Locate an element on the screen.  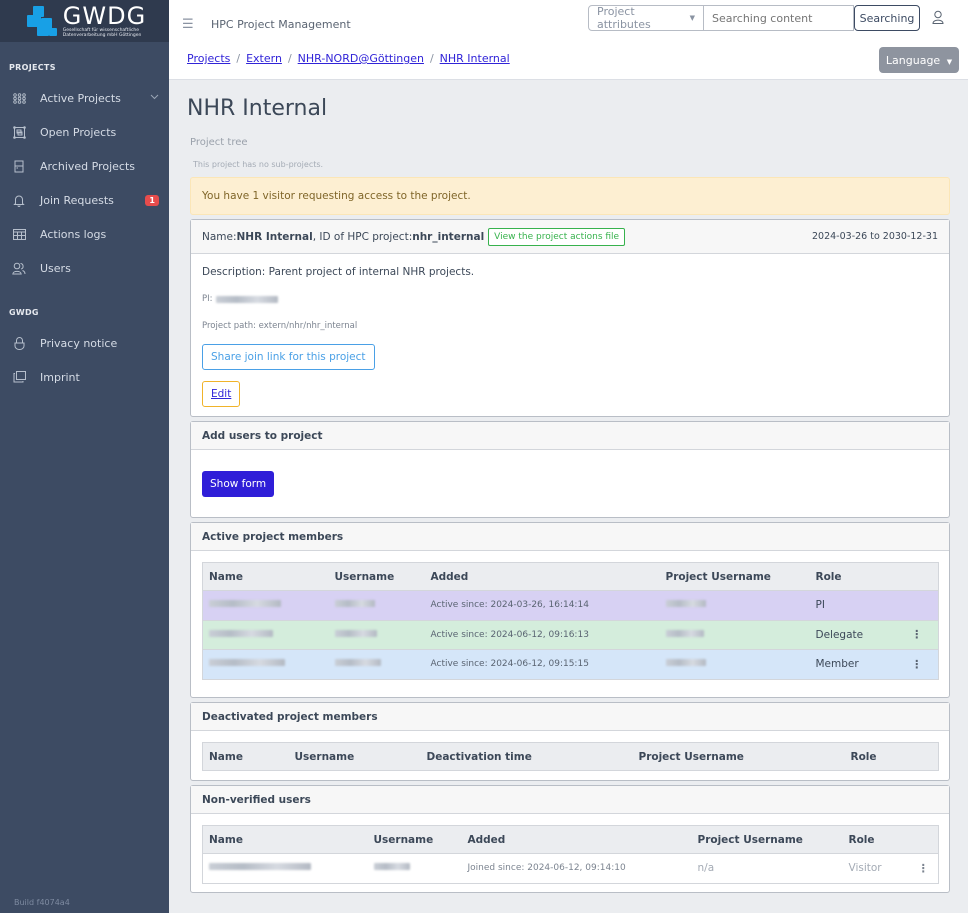
sidebar-item-label: Join Requests is located at coordinates (77, 200).